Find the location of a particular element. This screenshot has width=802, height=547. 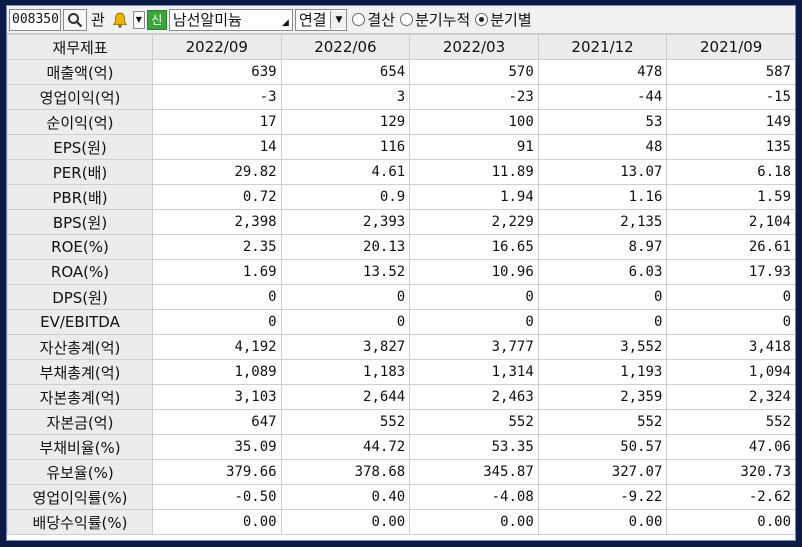

radio-label: 분기누적 is located at coordinates (443, 20).